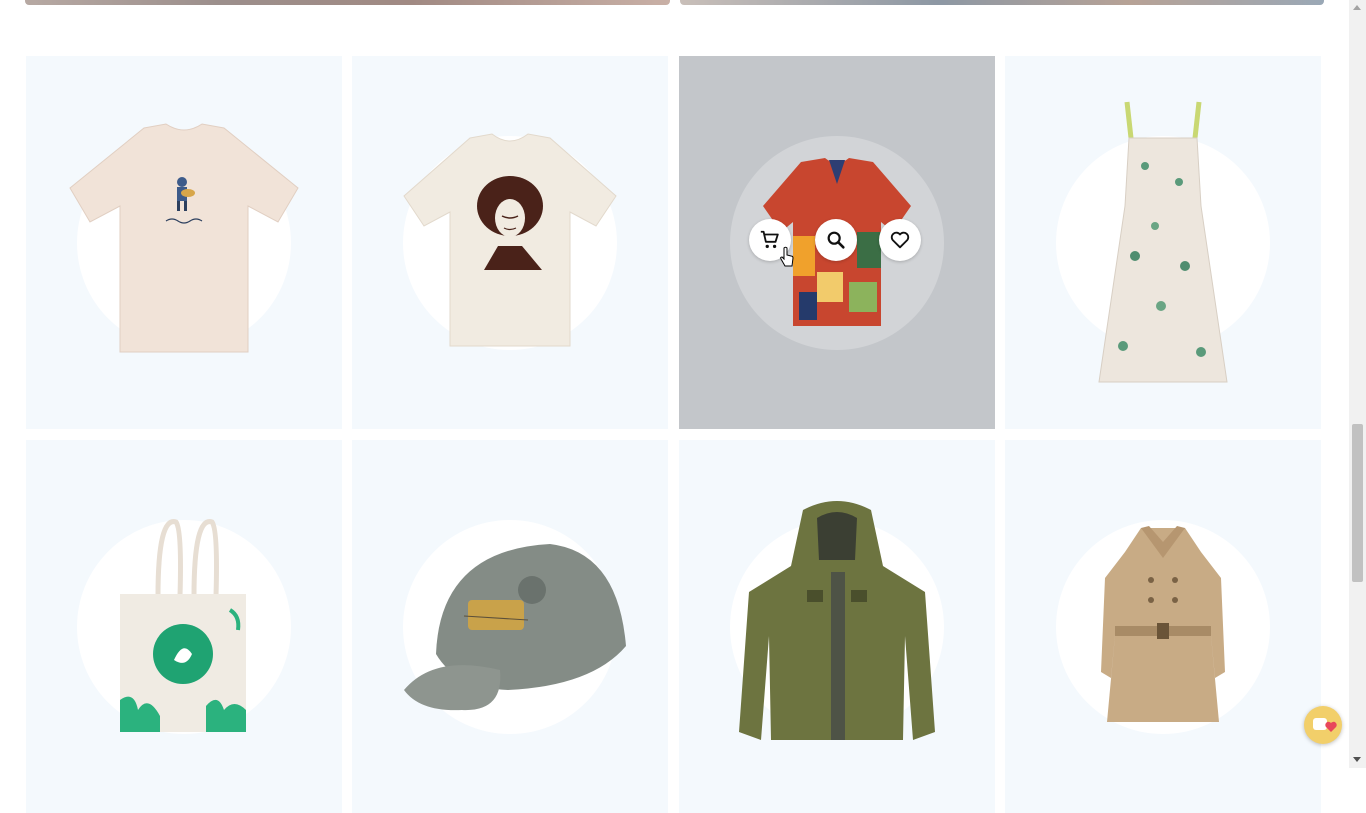 The width and height of the screenshot is (1366, 813). I want to click on search-icon, so click(836, 240).